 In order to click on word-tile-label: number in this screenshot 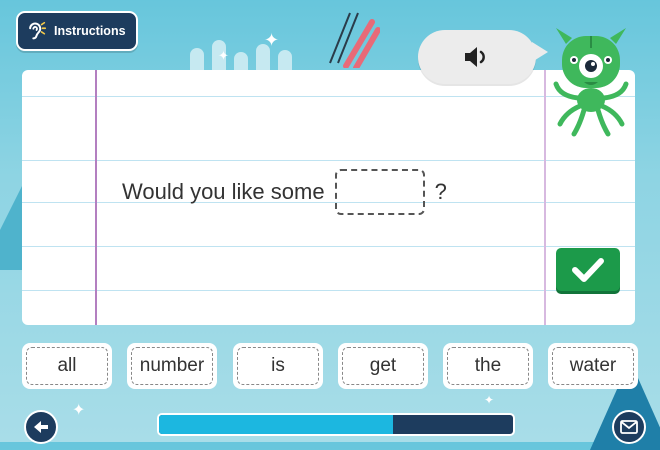, I will do `click(172, 365)`.